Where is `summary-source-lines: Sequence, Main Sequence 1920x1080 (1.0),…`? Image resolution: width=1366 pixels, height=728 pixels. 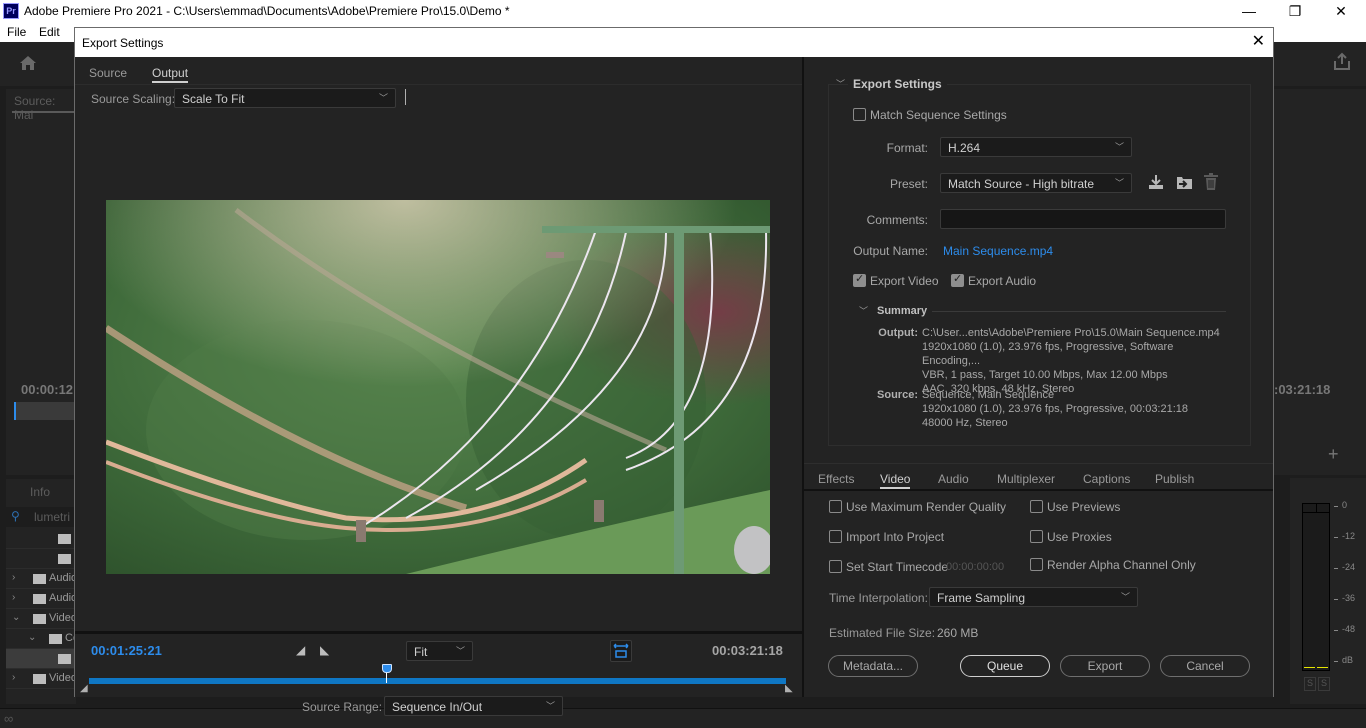
summary-source-lines: Sequence, Main Sequence 1920x1080 (1.0),… is located at coordinates (1055, 409).